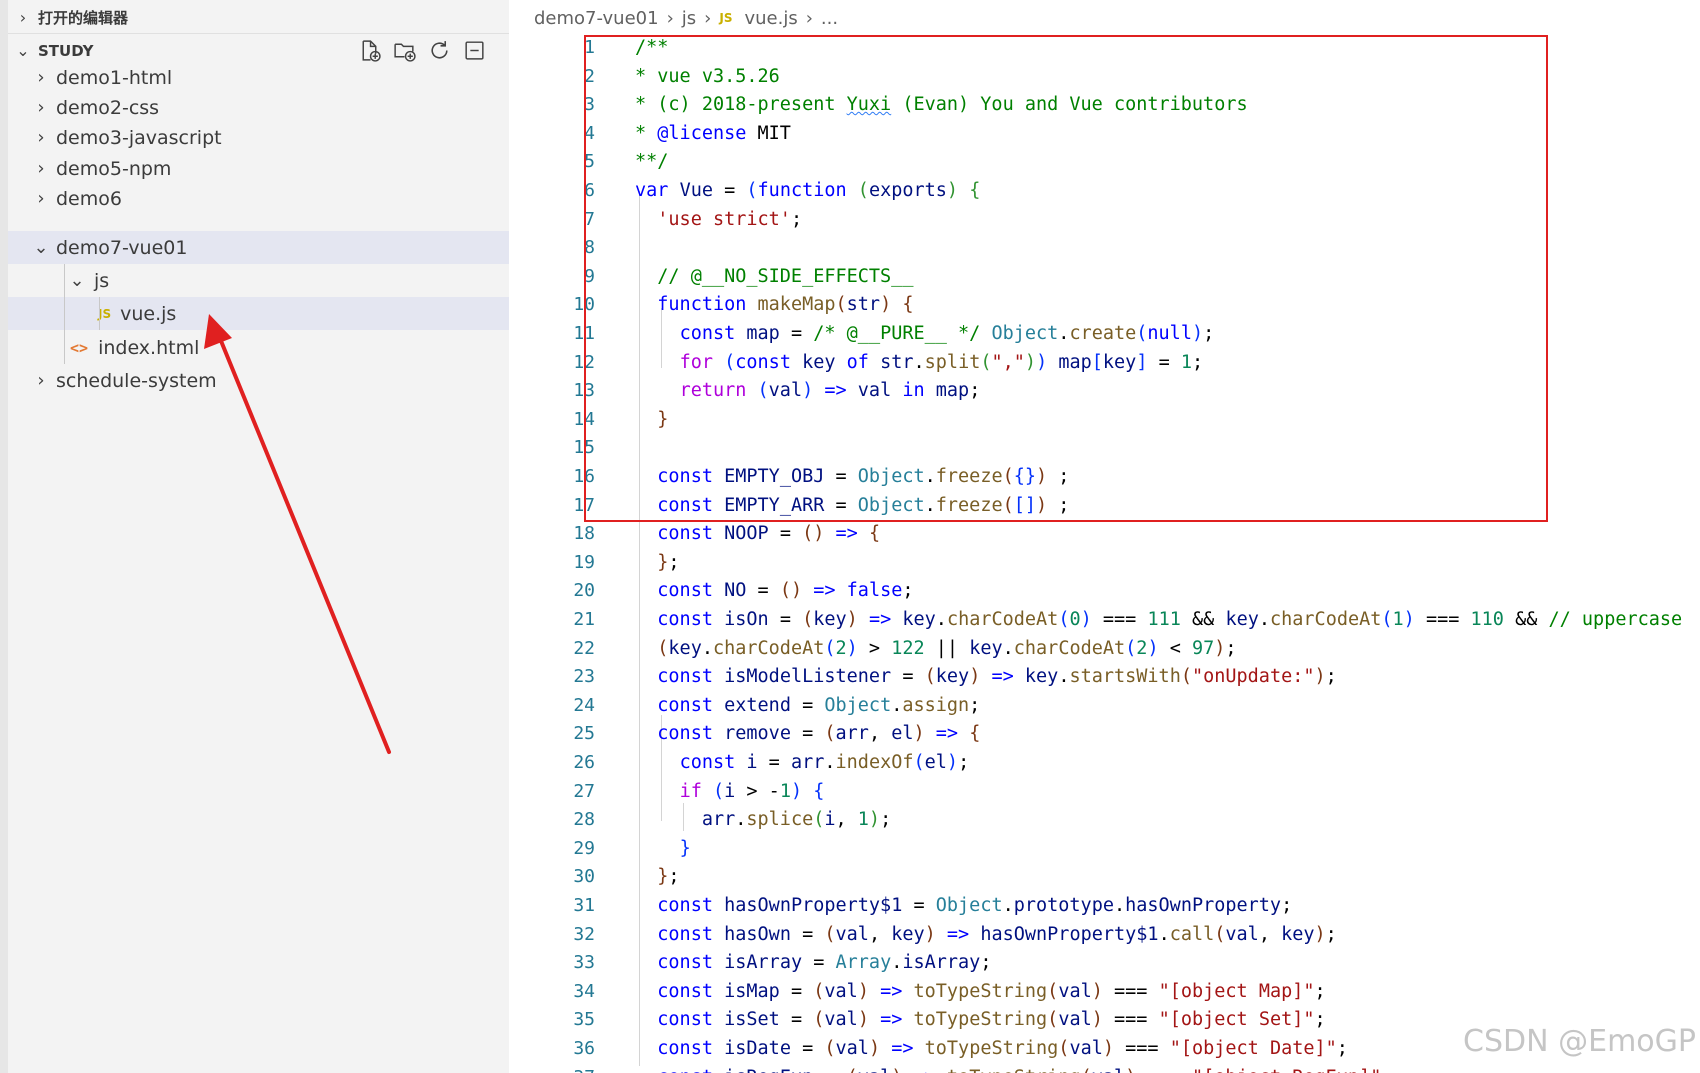 The height and width of the screenshot is (1073, 1700). I want to click on tree-file-index-html: <> index.html, so click(258, 347).